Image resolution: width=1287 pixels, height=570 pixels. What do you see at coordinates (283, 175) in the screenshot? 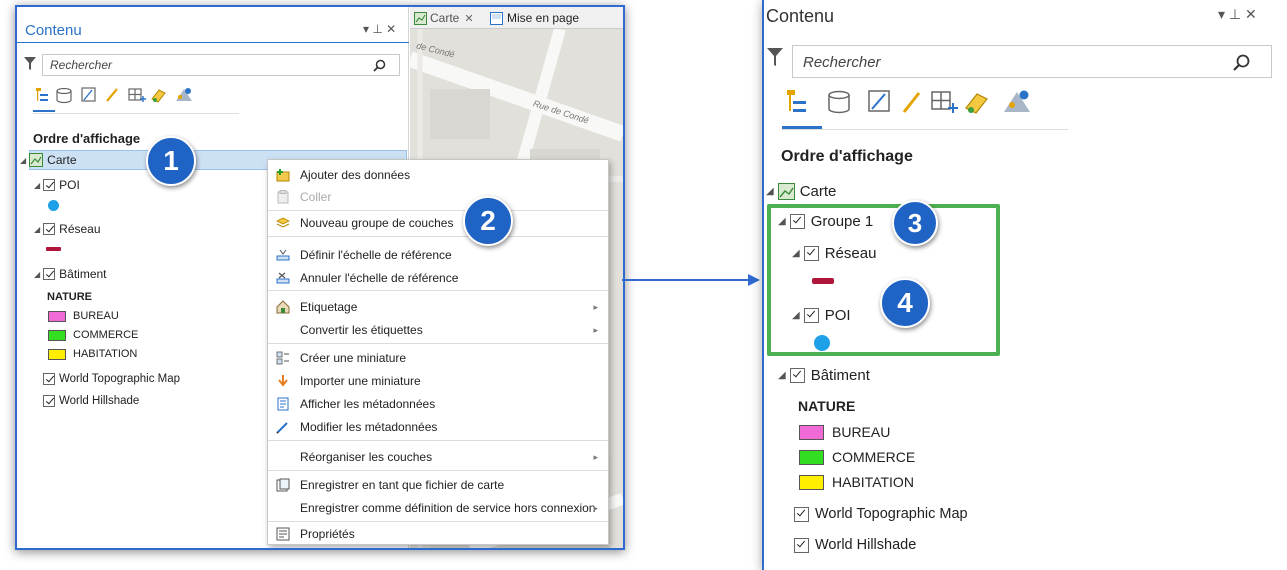
I see `add-data-icon` at bounding box center [283, 175].